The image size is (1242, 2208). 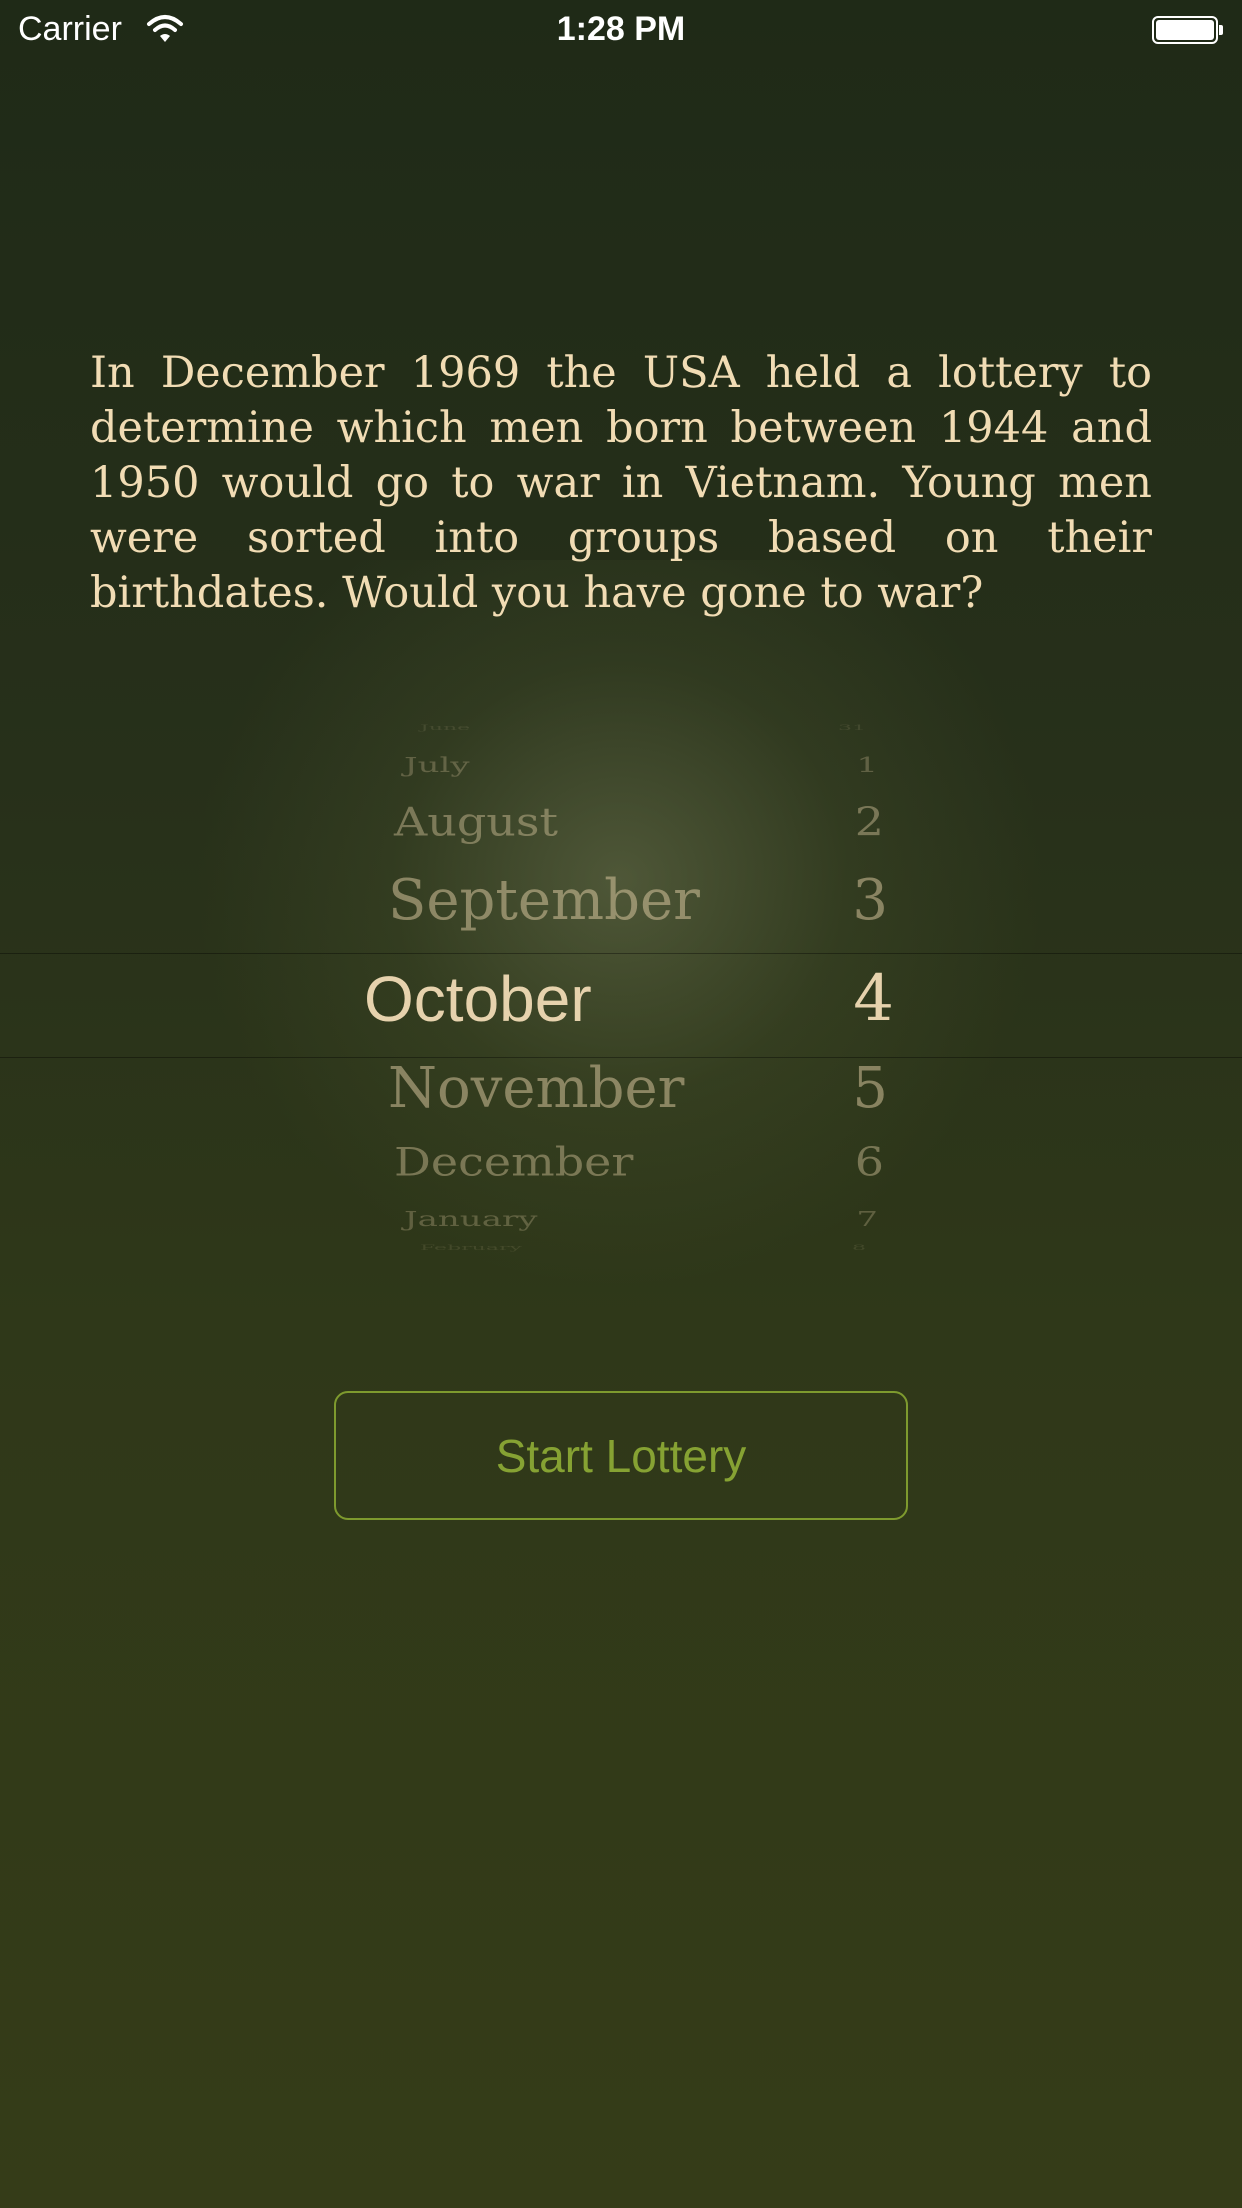 I want to click on picker-row: December 6, so click(x=621, y=1162).